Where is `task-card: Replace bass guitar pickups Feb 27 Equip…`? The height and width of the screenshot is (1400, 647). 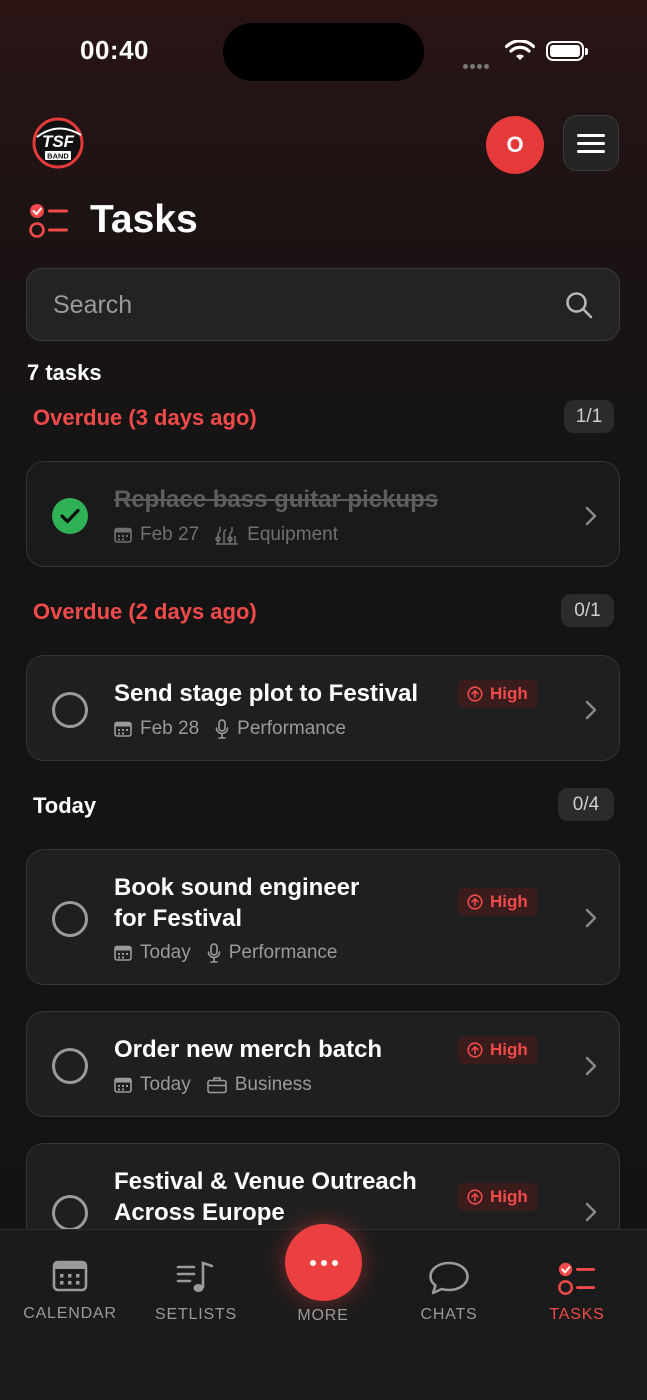
task-card: Replace bass guitar pickups Feb 27 Equip… is located at coordinates (323, 514).